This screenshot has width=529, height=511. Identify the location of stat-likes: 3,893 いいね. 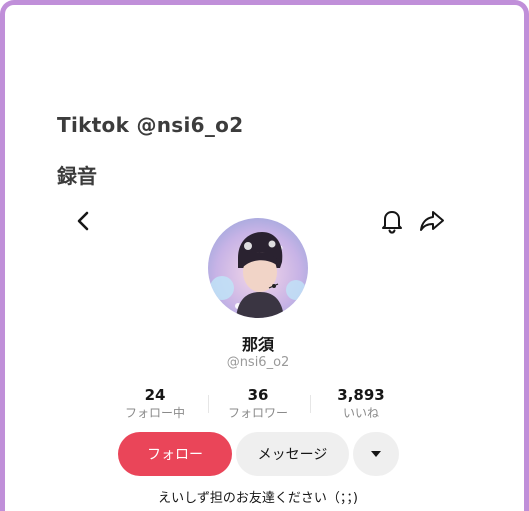
(361, 403).